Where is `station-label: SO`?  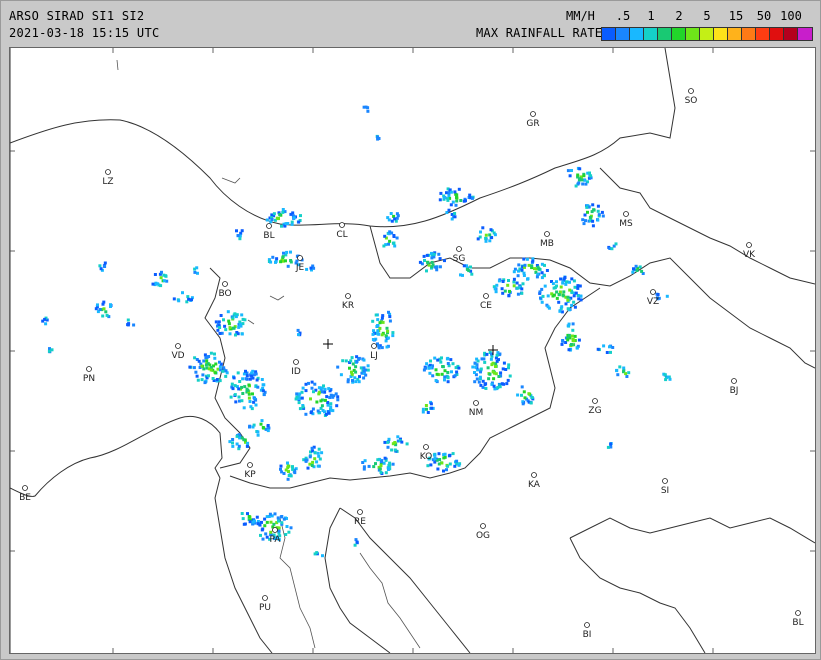 station-label: SO is located at coordinates (691, 101).